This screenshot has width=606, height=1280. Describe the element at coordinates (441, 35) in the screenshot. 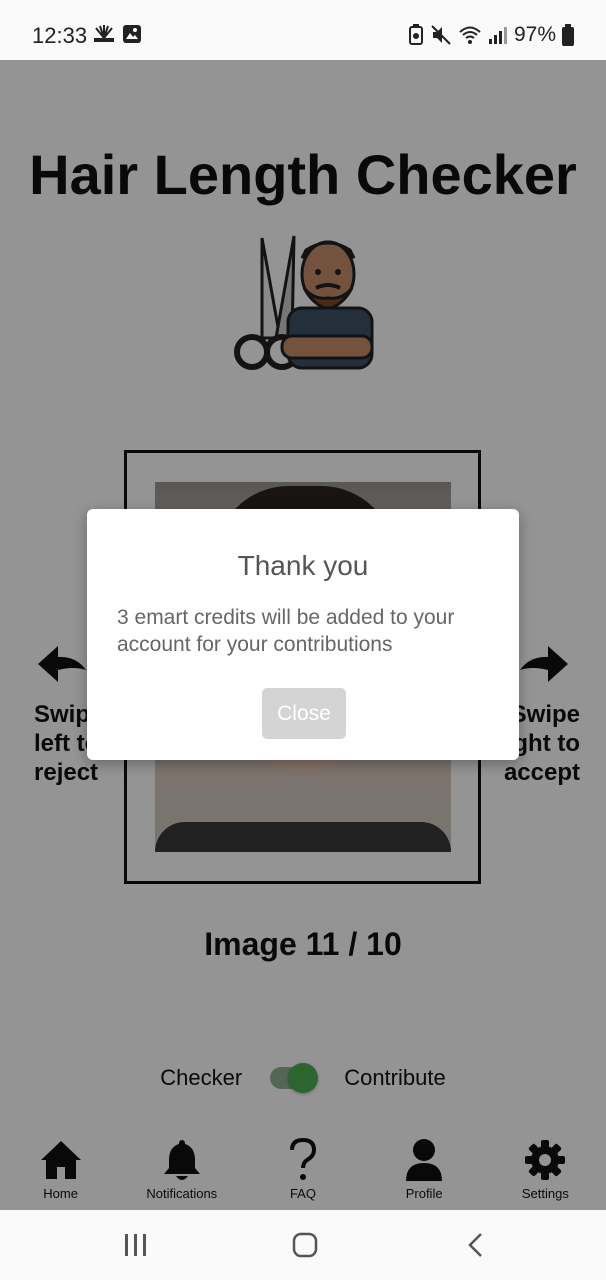

I see `mute-icon` at that location.